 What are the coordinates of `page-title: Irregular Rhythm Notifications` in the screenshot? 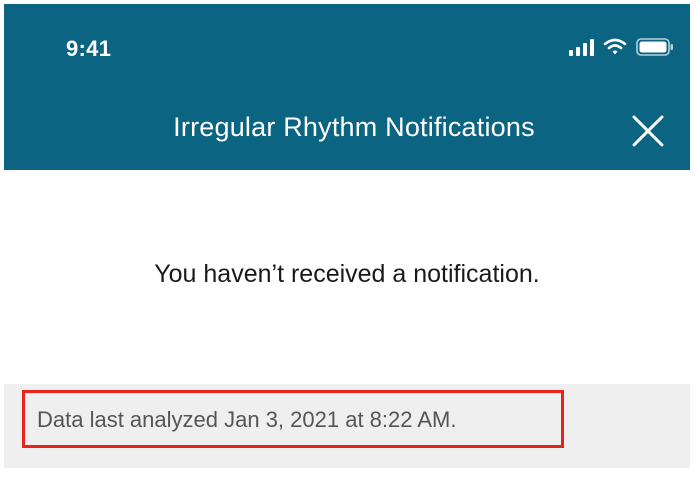 It's located at (354, 127).